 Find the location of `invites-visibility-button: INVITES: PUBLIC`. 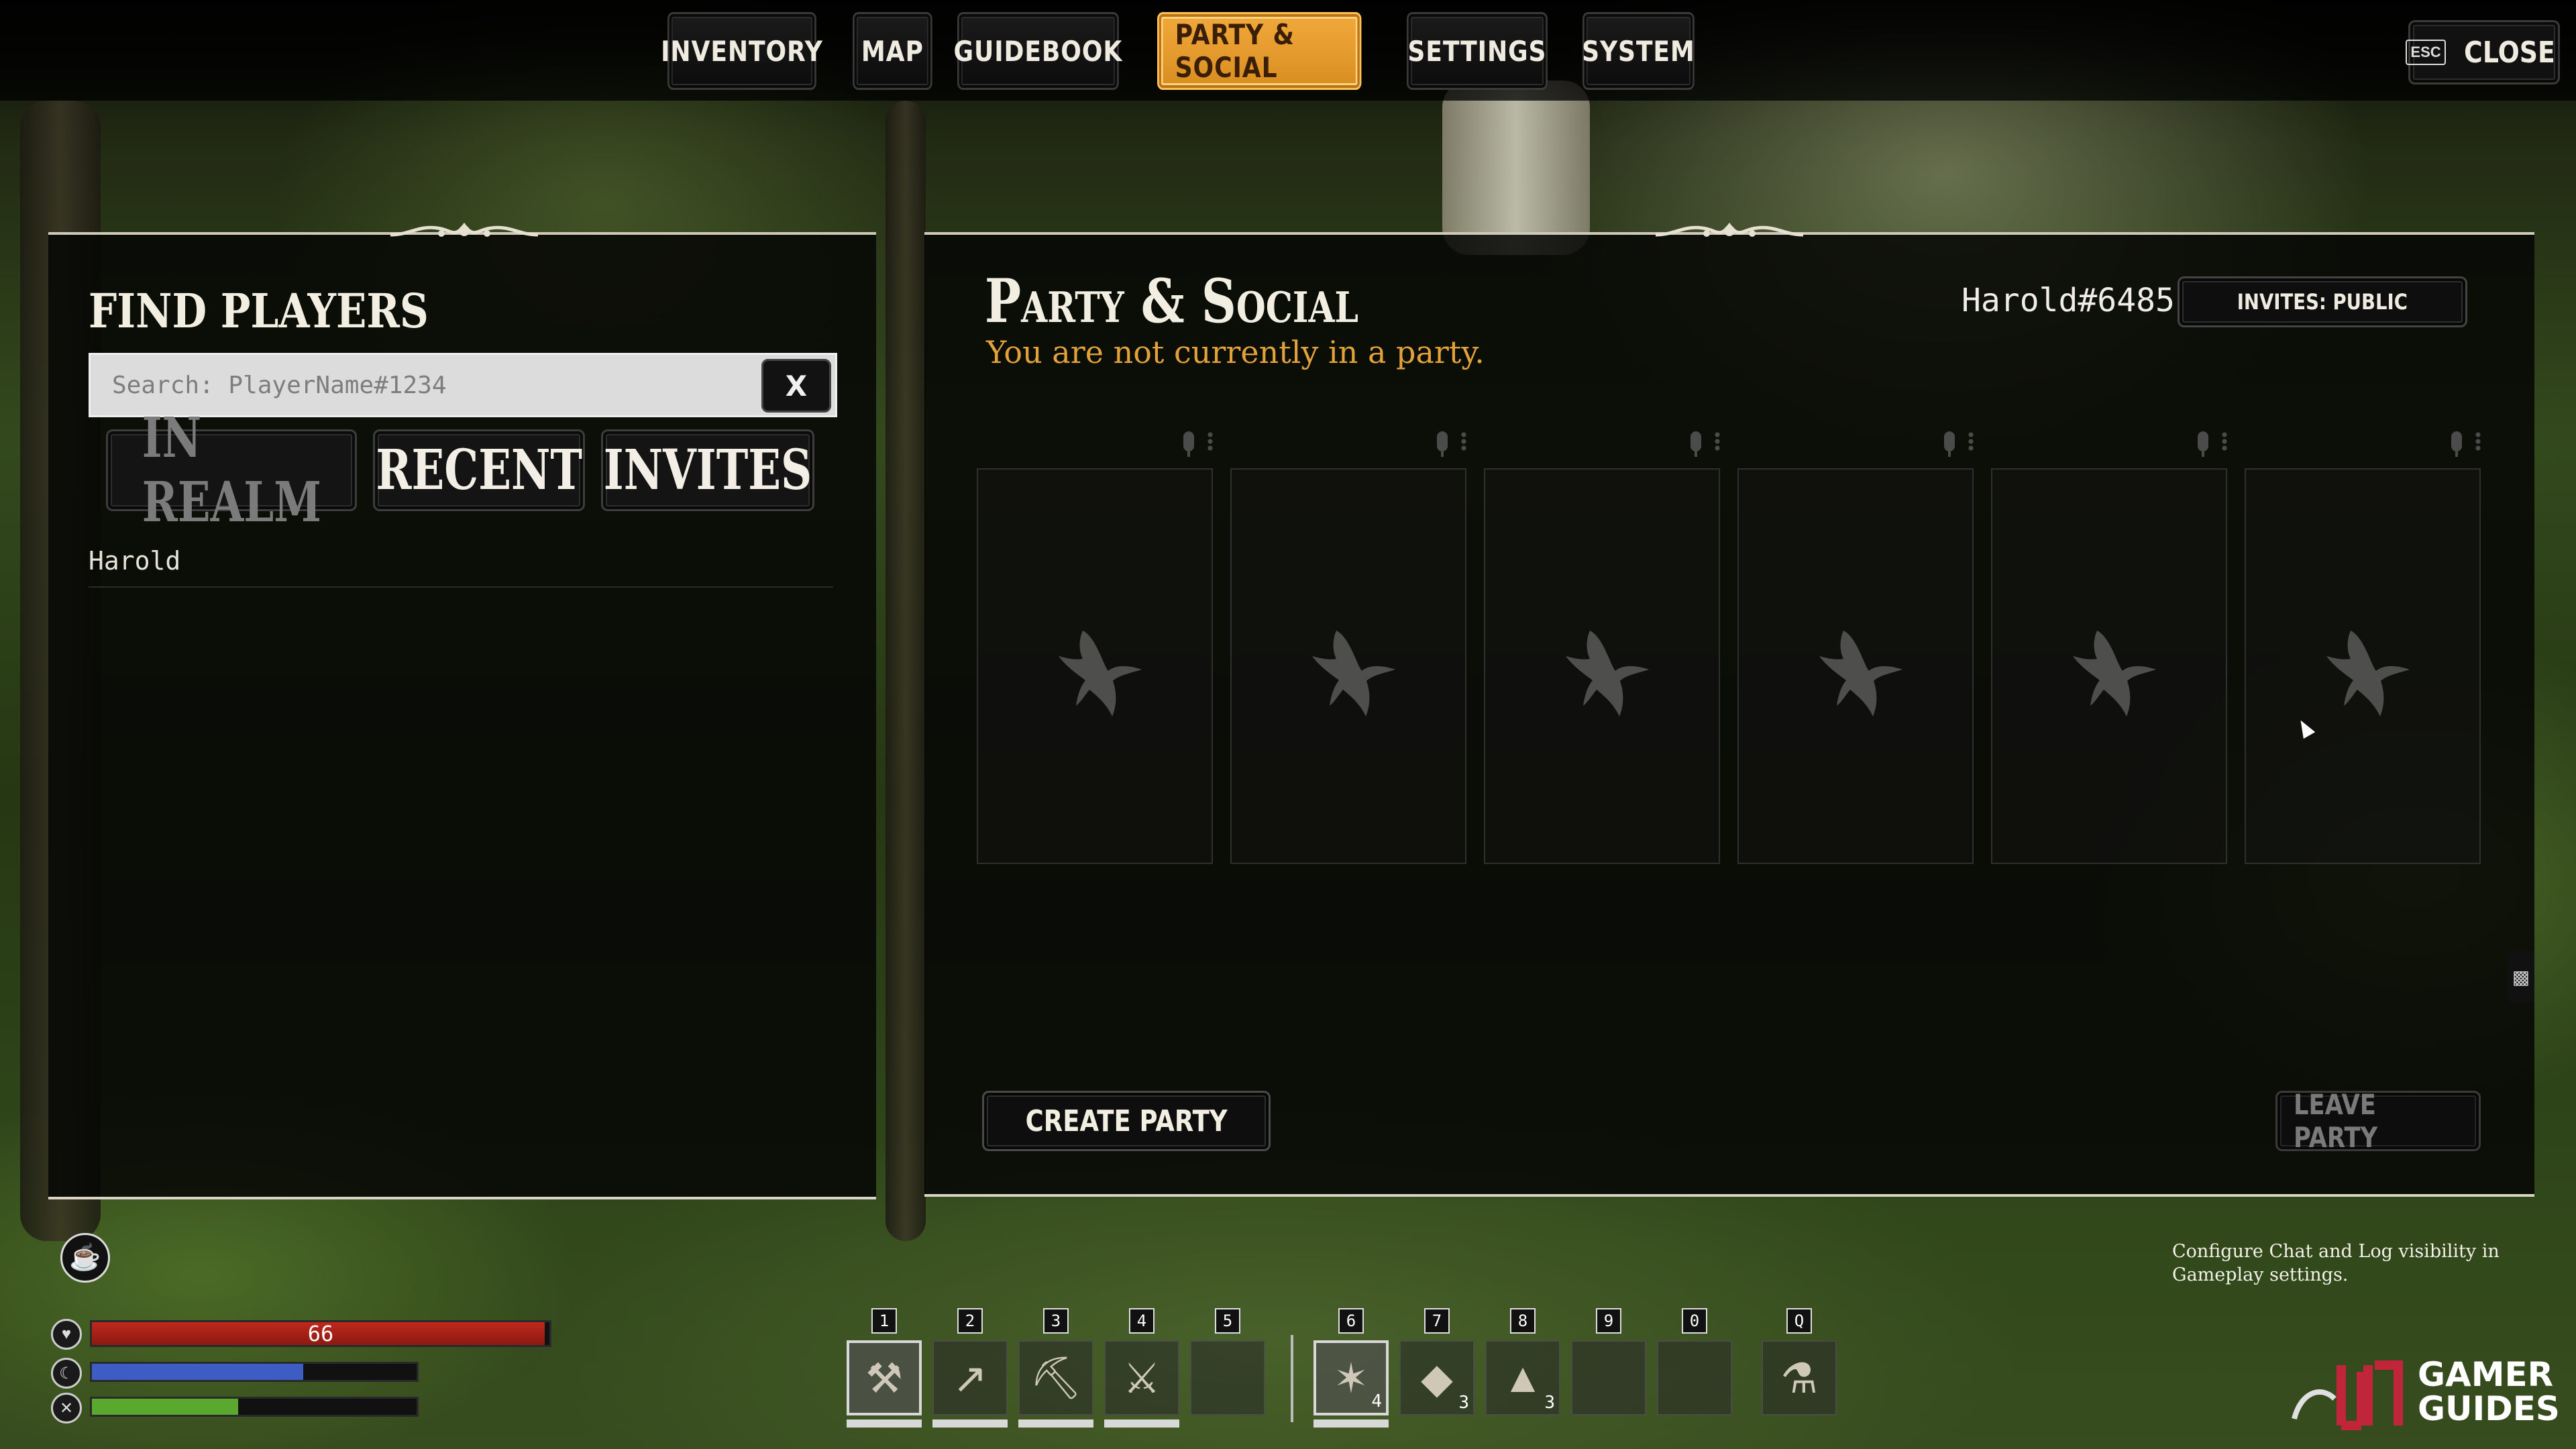

invites-visibility-button: INVITES: PUBLIC is located at coordinates (2322, 301).